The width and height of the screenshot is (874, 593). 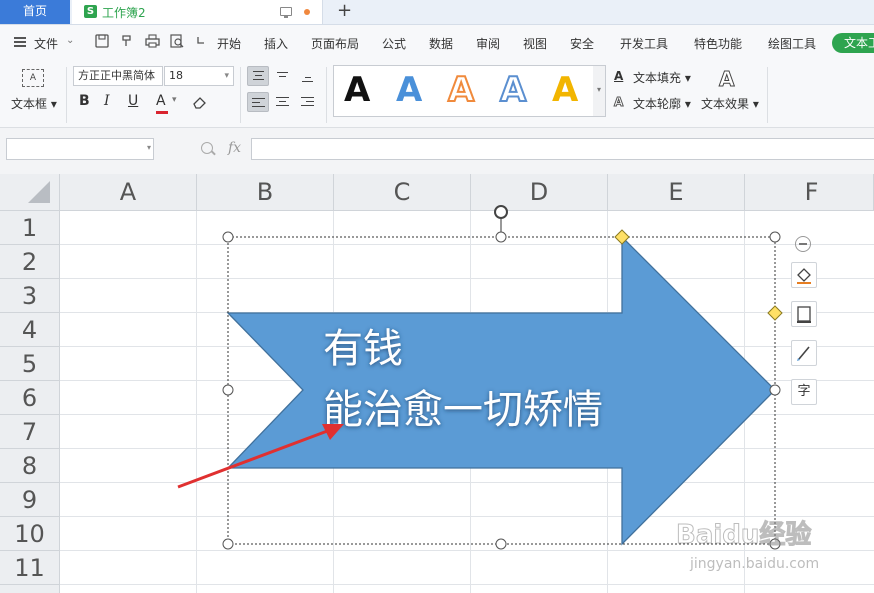 What do you see at coordinates (775, 237) in the screenshot?
I see `resize-handle-top-right` at bounding box center [775, 237].